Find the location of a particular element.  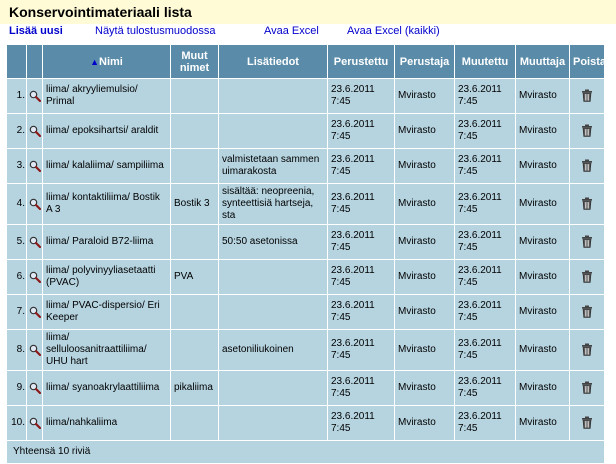

row-number: 4. is located at coordinates (17, 204).